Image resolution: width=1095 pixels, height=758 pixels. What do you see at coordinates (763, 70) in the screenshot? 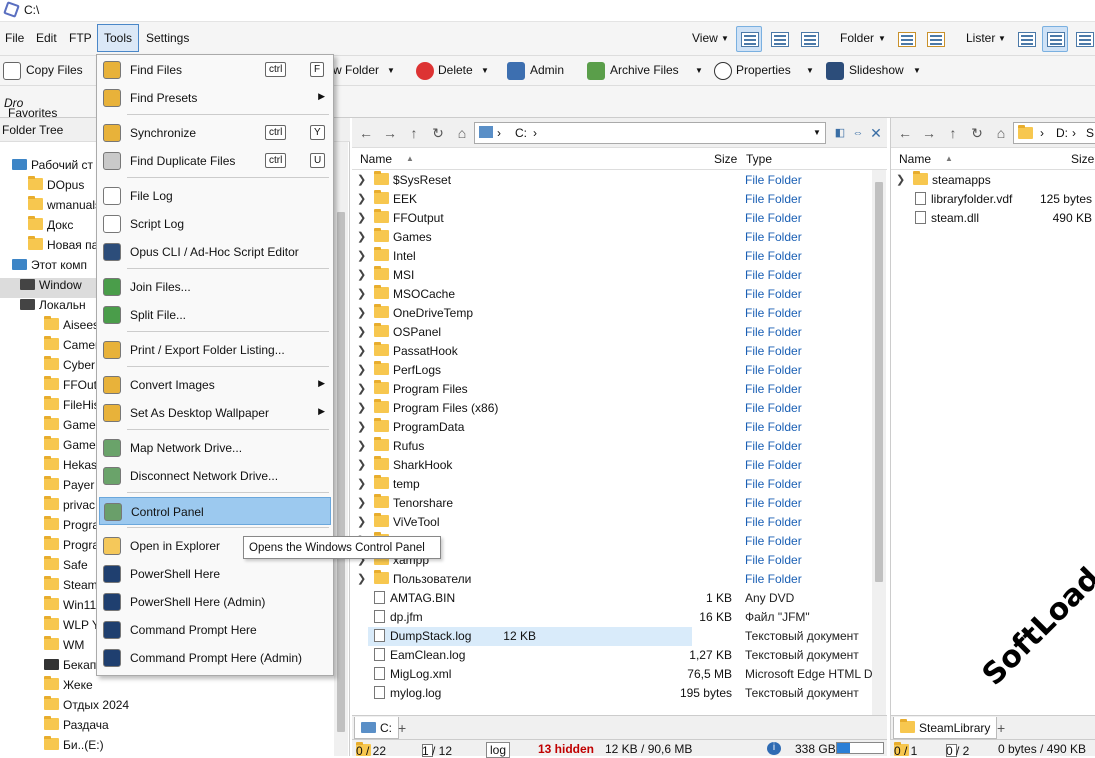
I see `properties-button: Properties` at bounding box center [763, 70].